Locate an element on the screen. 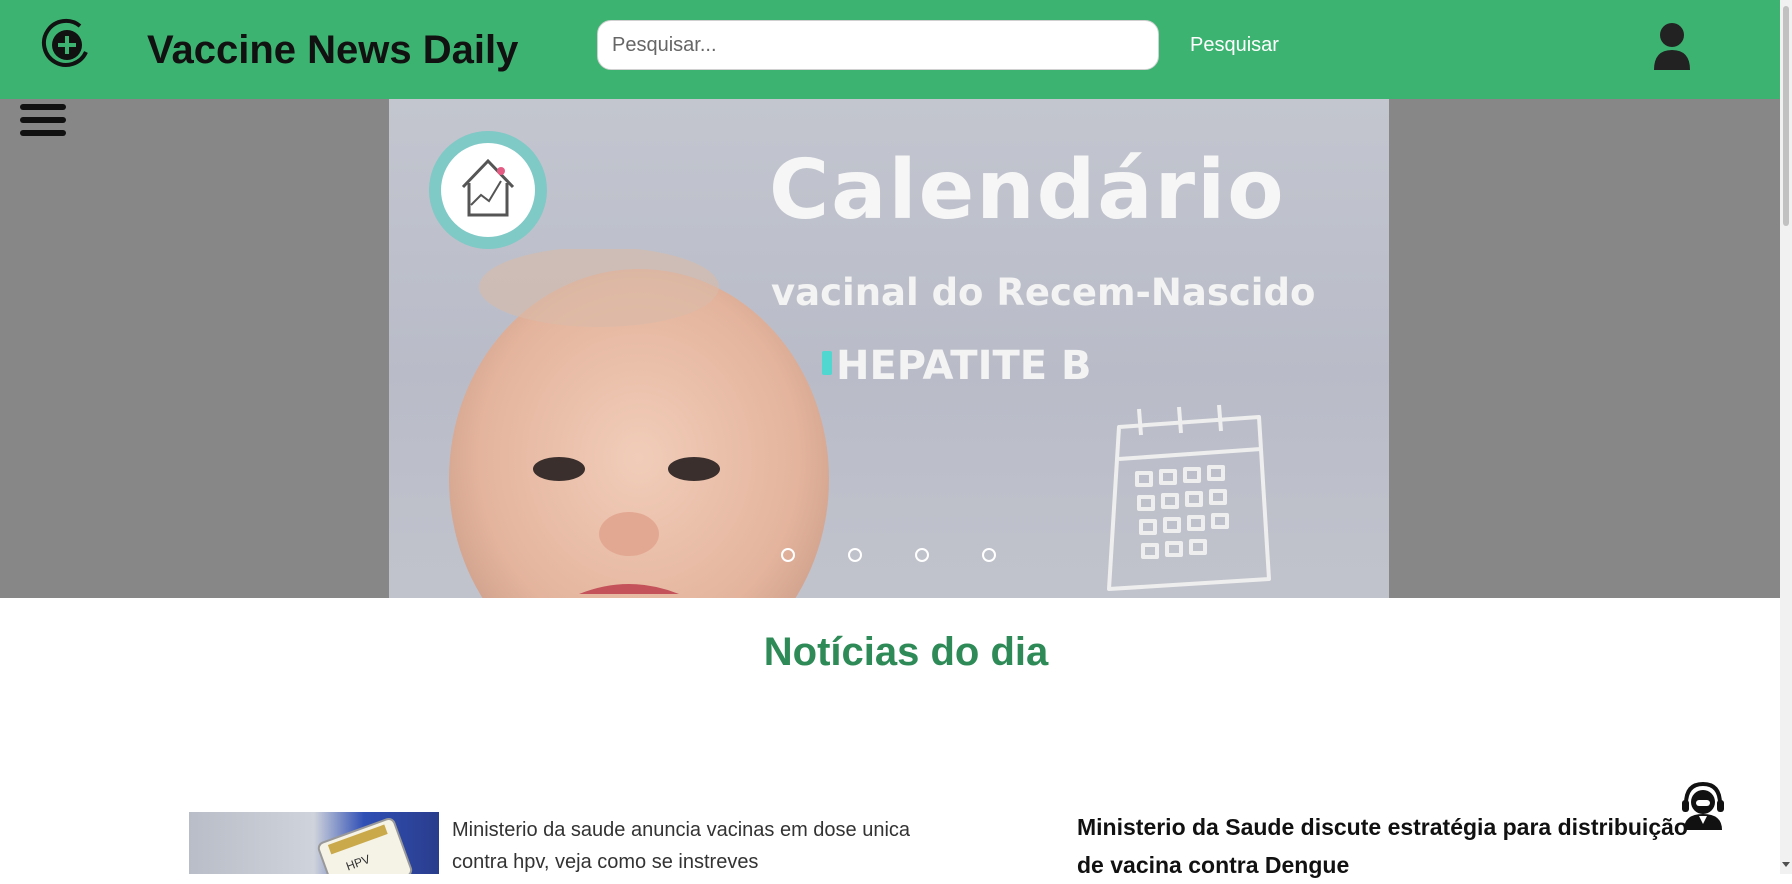 The height and width of the screenshot is (884, 1792). scroll-down-arrow-icon is located at coordinates (1786, 864).